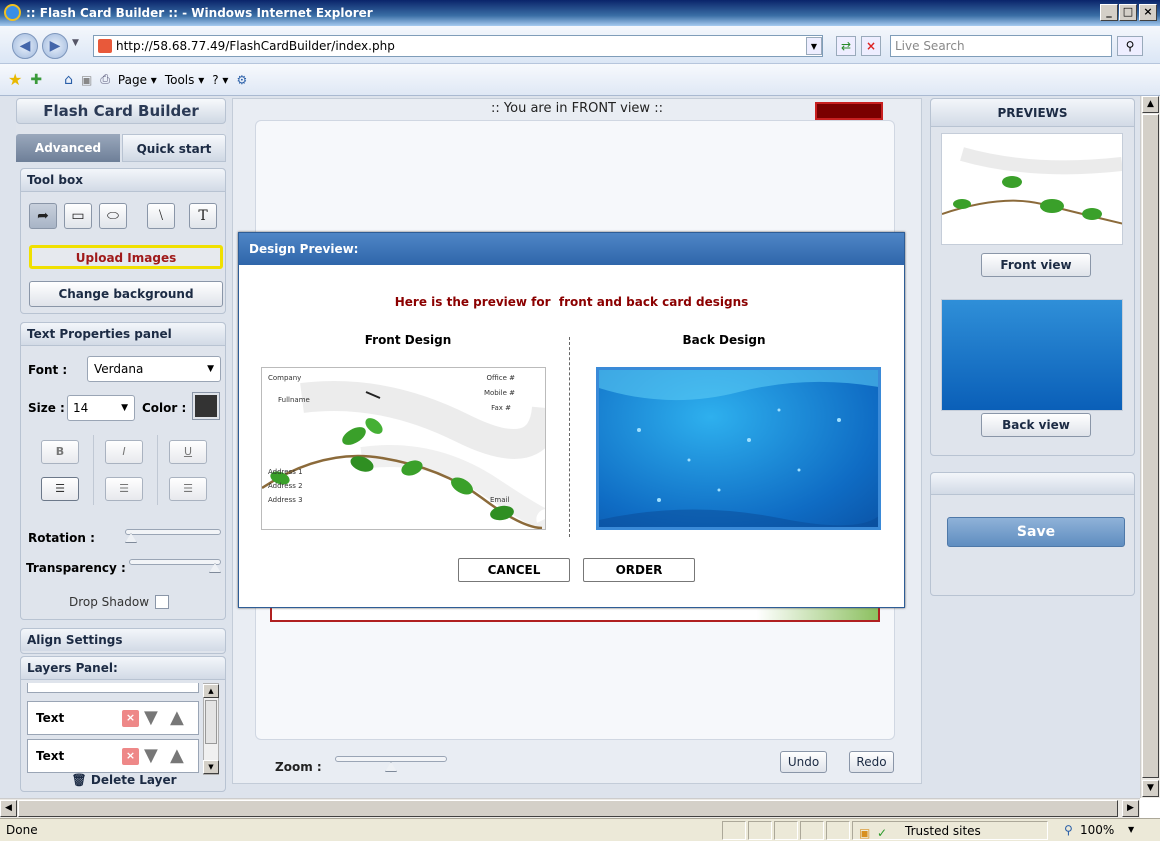  I want to click on ellipse-tool-icon: ⬭, so click(113, 216).